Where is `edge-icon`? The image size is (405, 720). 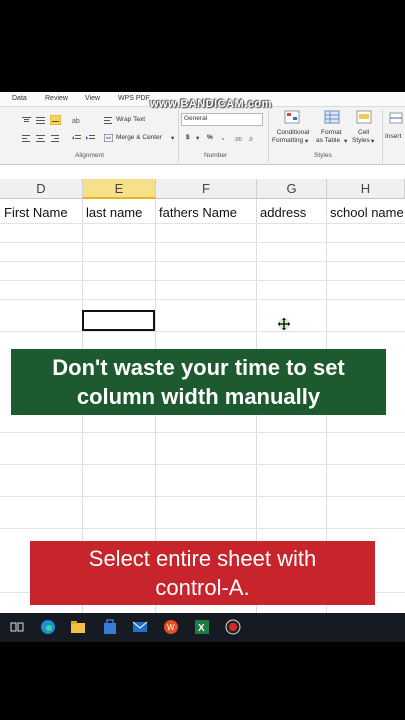
edge-icon is located at coordinates (48, 627).